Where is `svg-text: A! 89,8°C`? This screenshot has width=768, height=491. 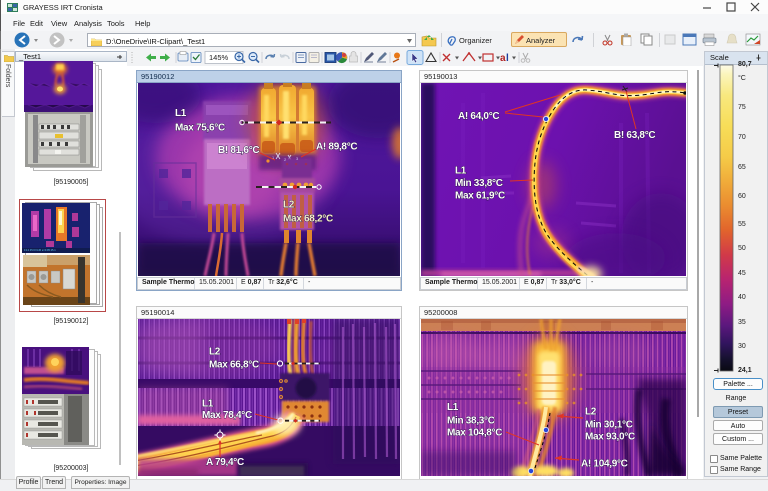 svg-text: A! 89,8°C is located at coordinates (336, 147).